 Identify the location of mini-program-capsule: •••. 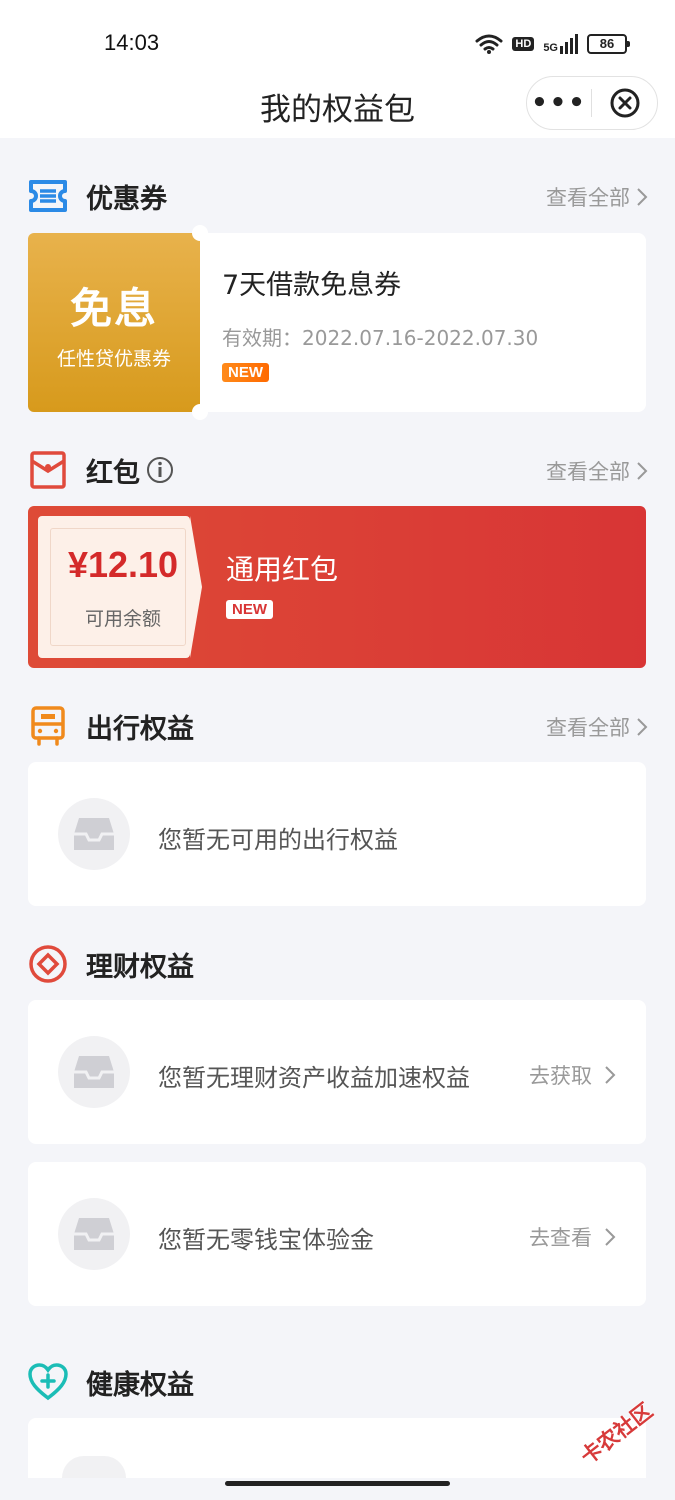
(592, 103).